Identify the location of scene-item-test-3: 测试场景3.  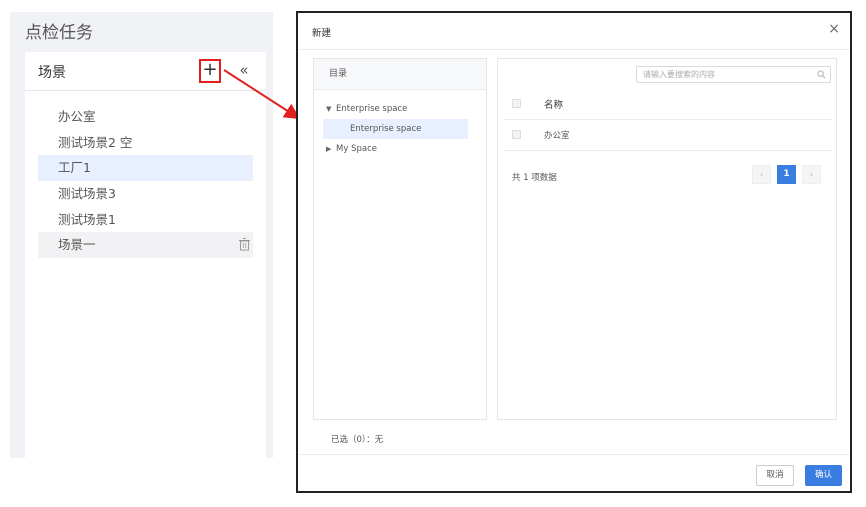
(145, 194).